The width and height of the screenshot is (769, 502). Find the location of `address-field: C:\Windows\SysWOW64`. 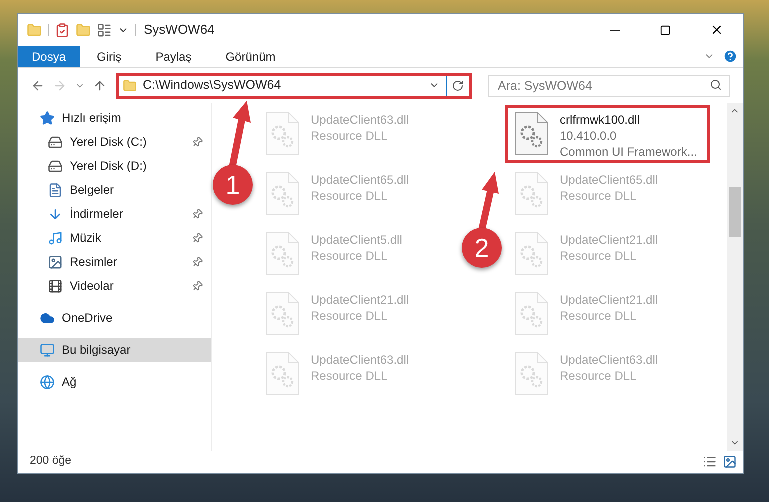

address-field: C:\Windows\SysWOW64 is located at coordinates (294, 85).